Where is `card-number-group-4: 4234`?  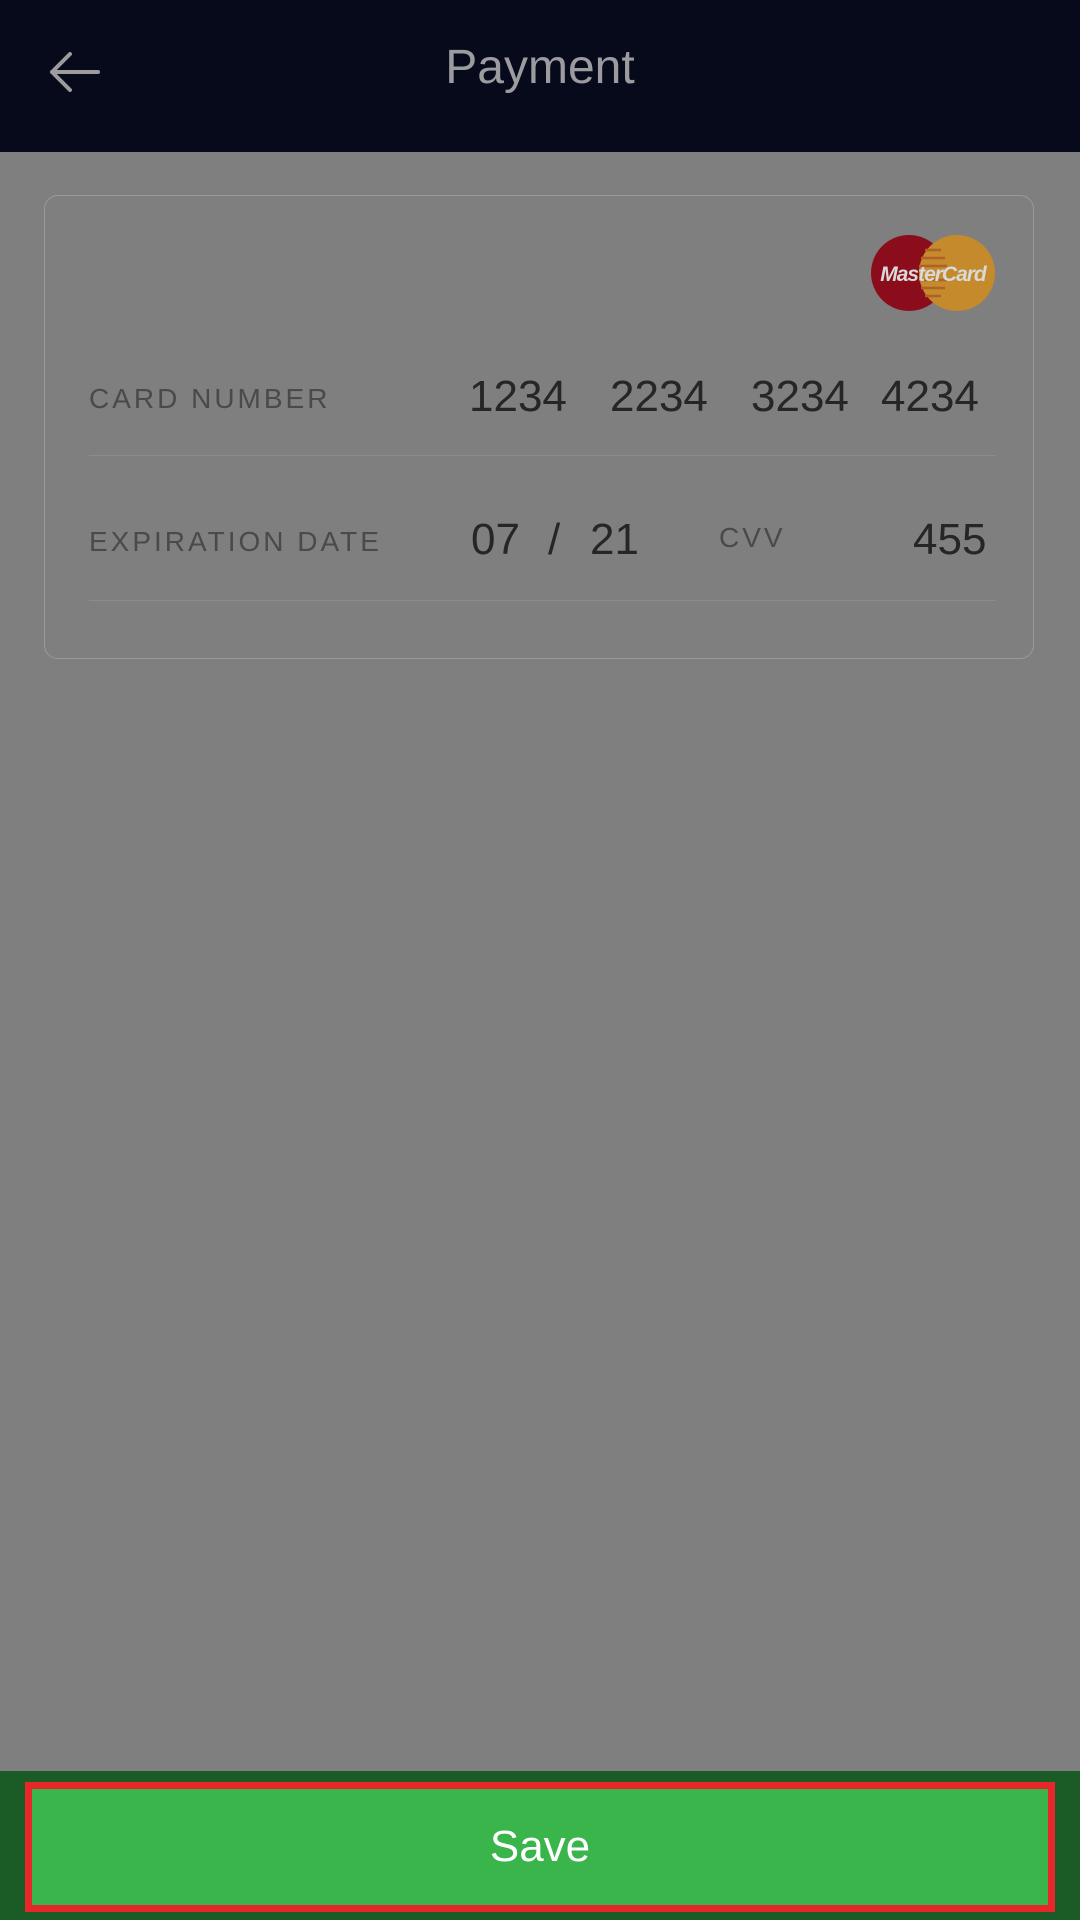 card-number-group-4: 4234 is located at coordinates (930, 397).